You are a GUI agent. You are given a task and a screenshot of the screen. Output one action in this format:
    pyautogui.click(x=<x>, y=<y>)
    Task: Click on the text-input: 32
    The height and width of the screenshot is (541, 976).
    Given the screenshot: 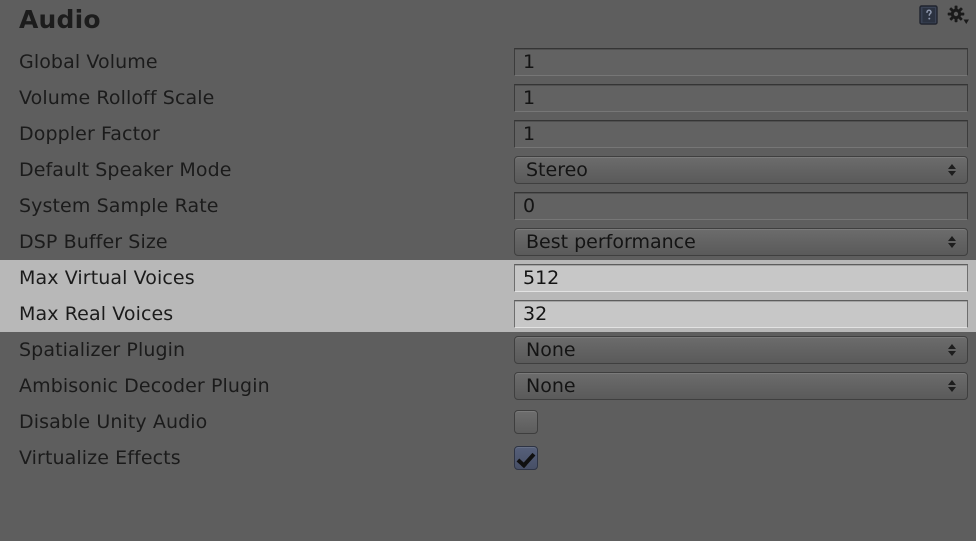 What is the action you would take?
    pyautogui.click(x=741, y=314)
    